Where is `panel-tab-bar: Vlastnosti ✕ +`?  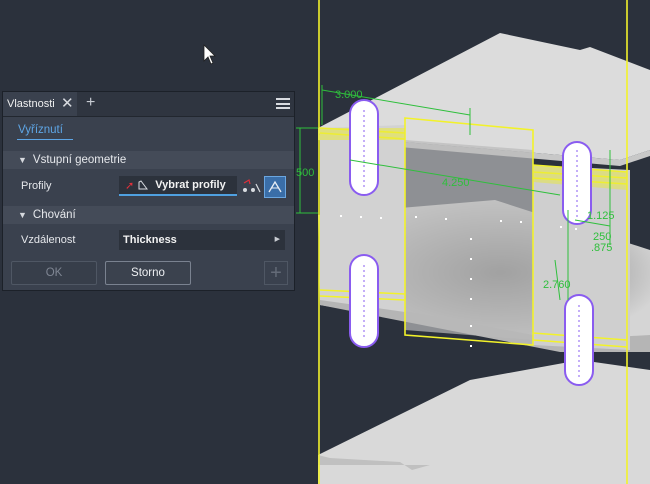 panel-tab-bar: Vlastnosti ✕ + is located at coordinates (148, 104).